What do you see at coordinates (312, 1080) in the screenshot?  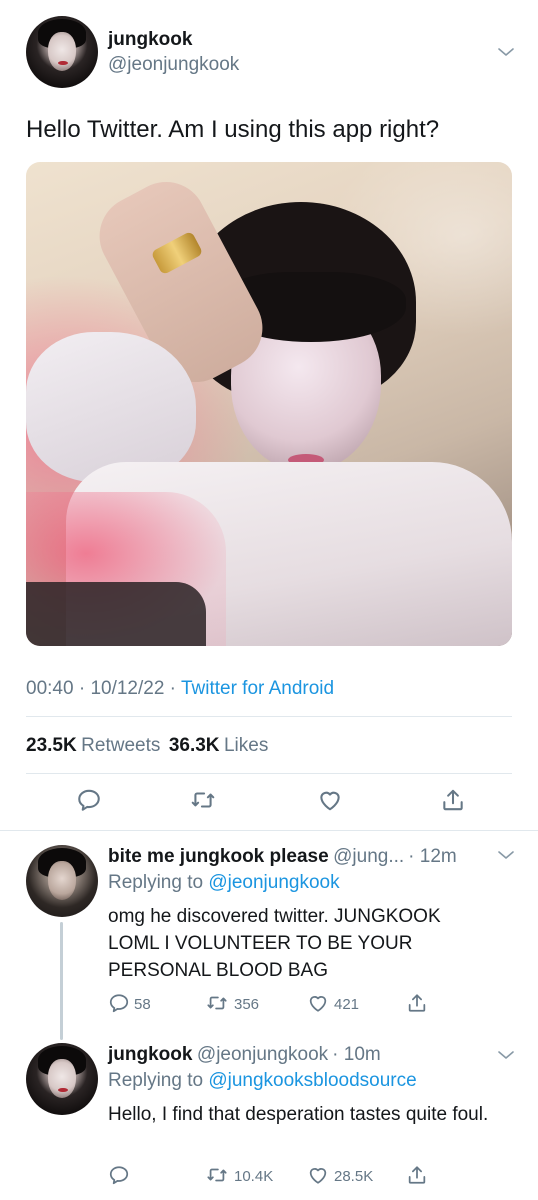 I see `replying-to-link: @jungkooksbloodsource` at bounding box center [312, 1080].